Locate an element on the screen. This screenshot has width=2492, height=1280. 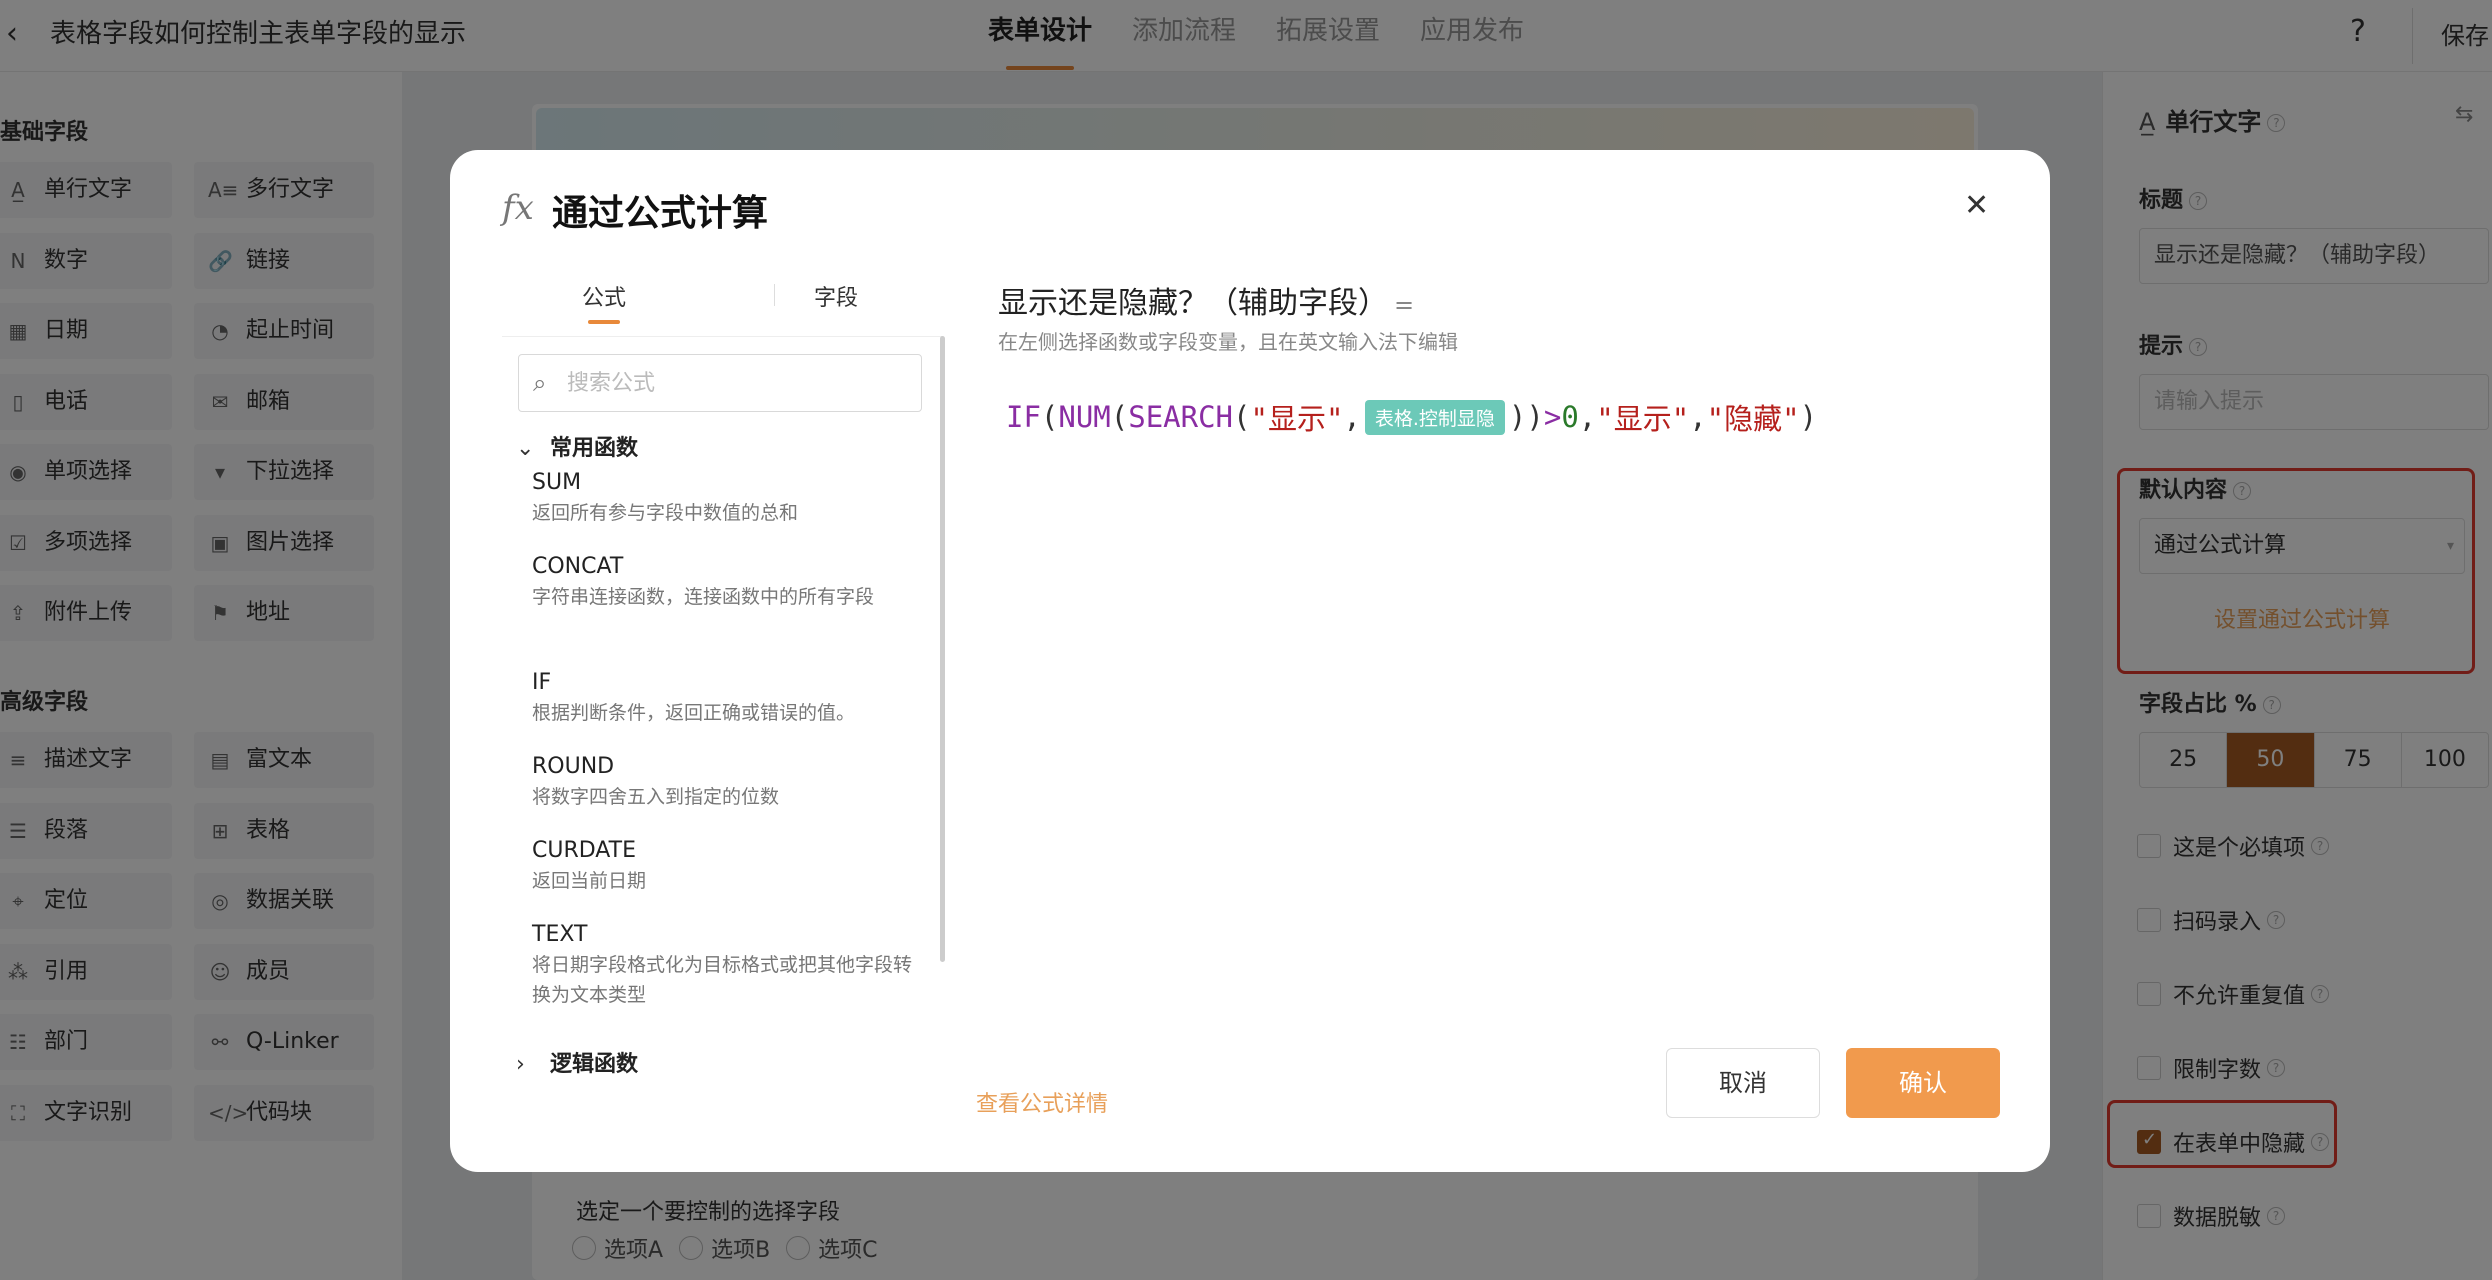
formula-fn-num: NUM is located at coordinates (1084, 417).